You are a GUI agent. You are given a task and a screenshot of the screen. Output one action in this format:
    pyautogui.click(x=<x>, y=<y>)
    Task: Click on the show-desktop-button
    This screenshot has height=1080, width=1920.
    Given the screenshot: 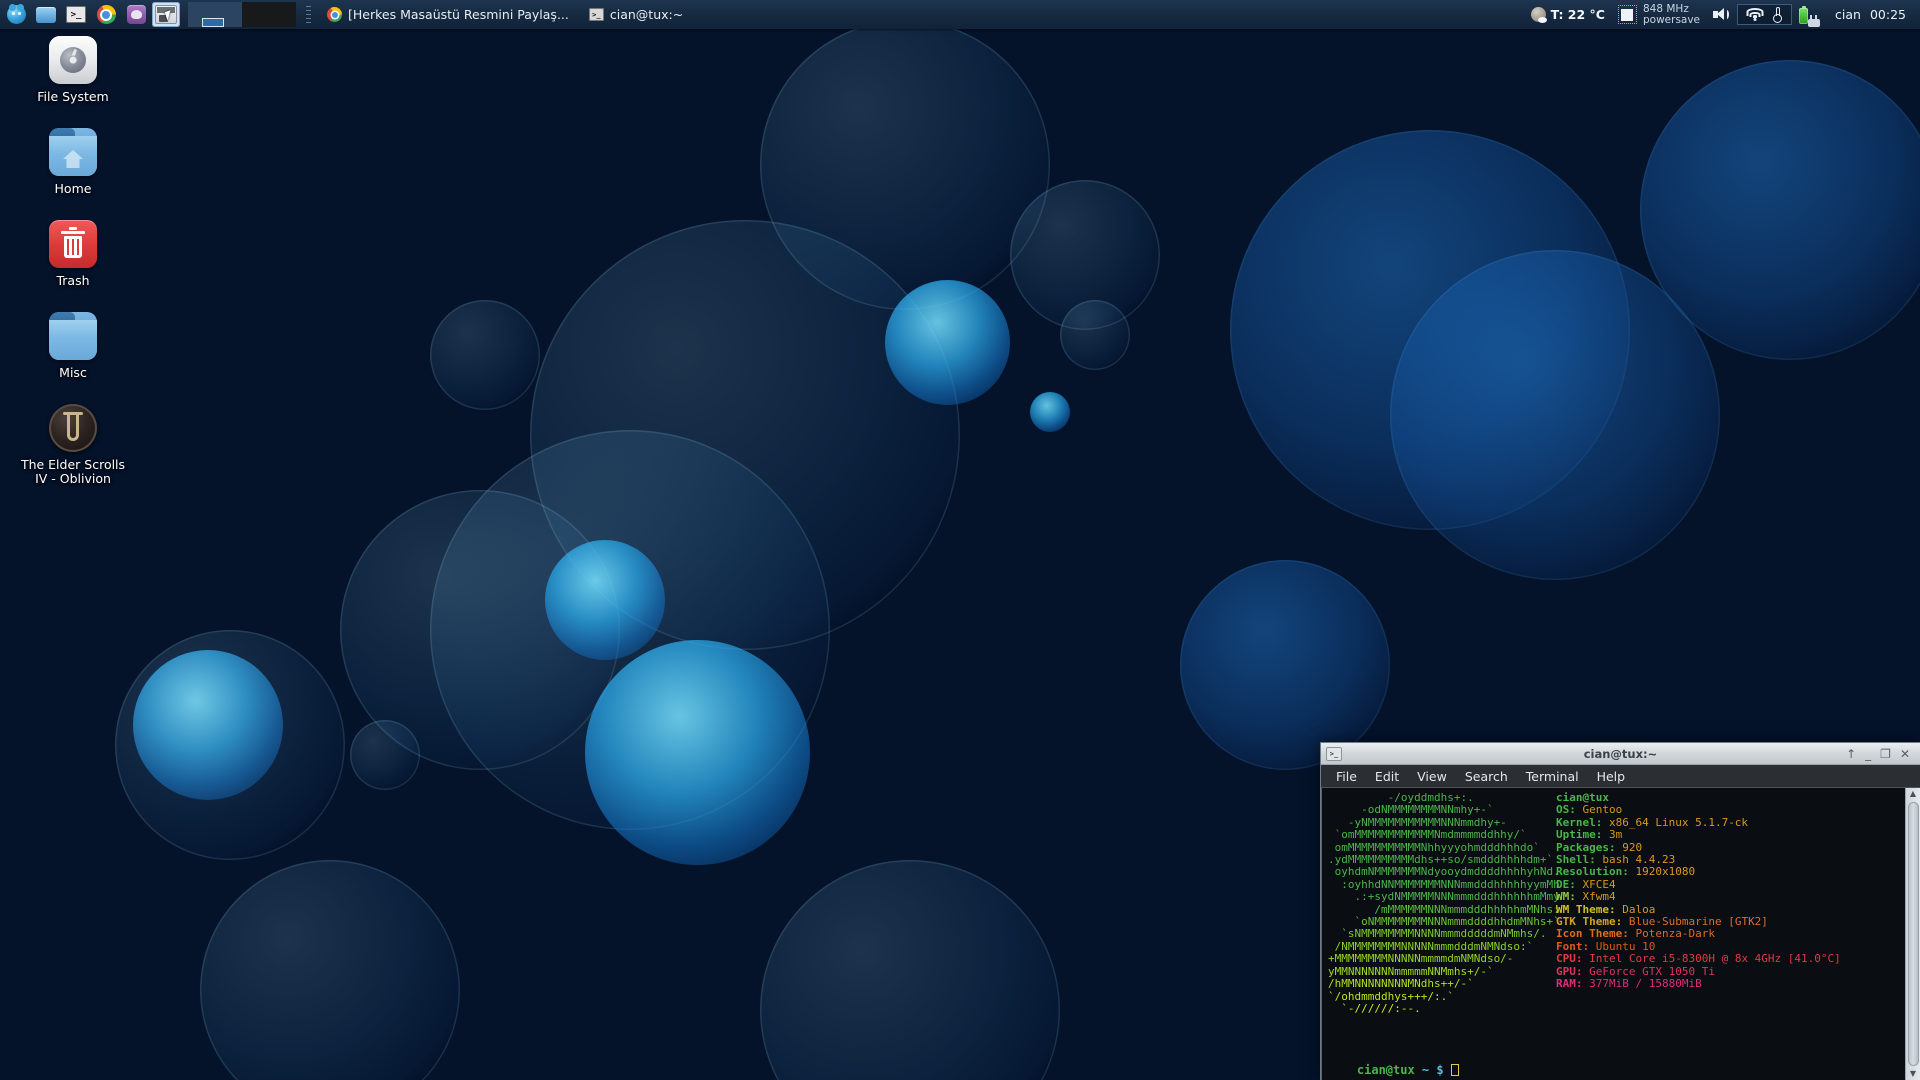 What is the action you would take?
    pyautogui.click(x=46, y=14)
    